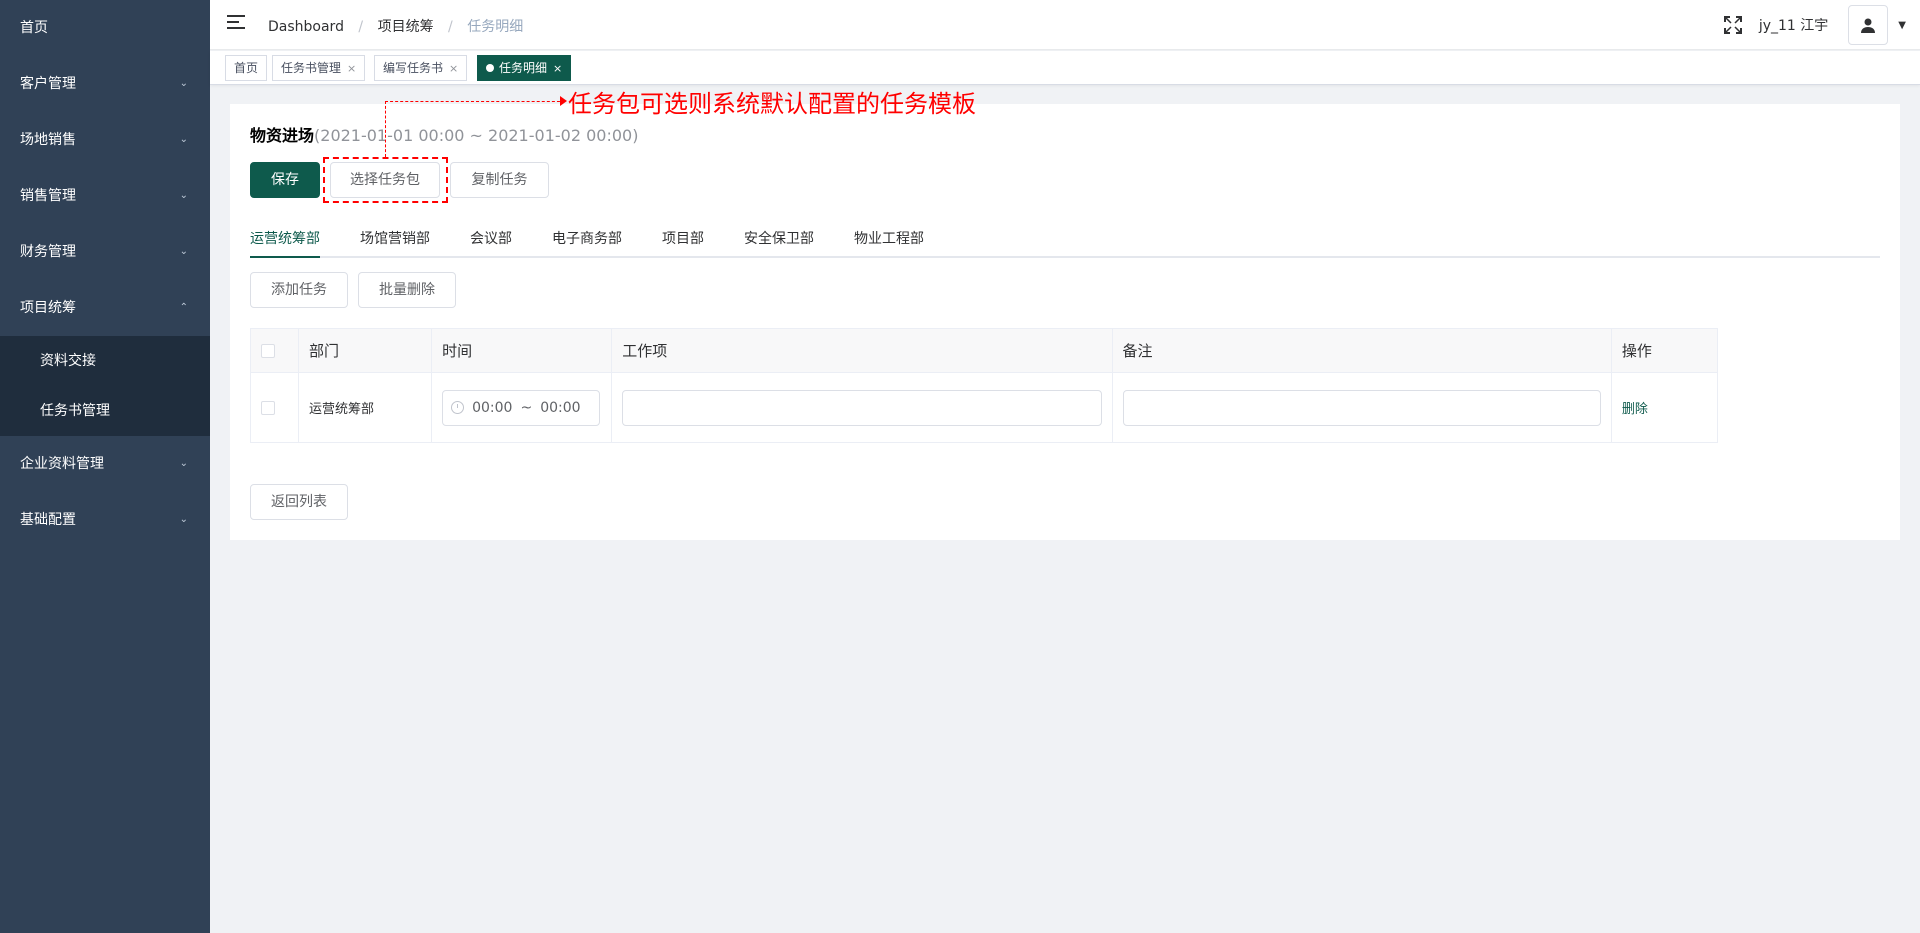 This screenshot has width=1920, height=933. I want to click on copy-task-button: 复制任务, so click(499, 180).